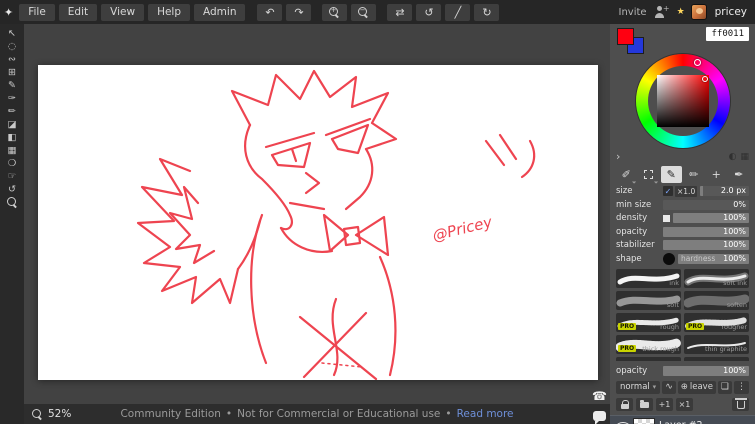  I want to click on brush-preset-thin-graphite: thin graphite, so click(716, 344).